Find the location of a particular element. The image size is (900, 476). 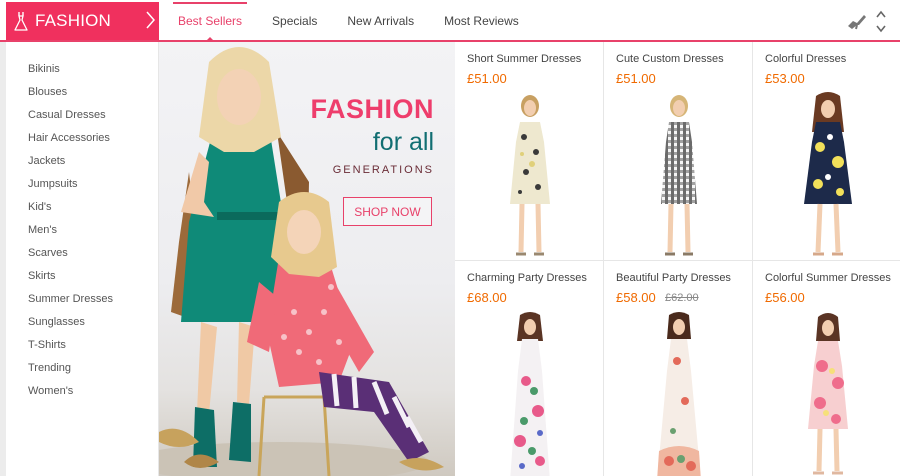

product-card: Short Summer Dresses £51.00 is located at coordinates (529, 151).